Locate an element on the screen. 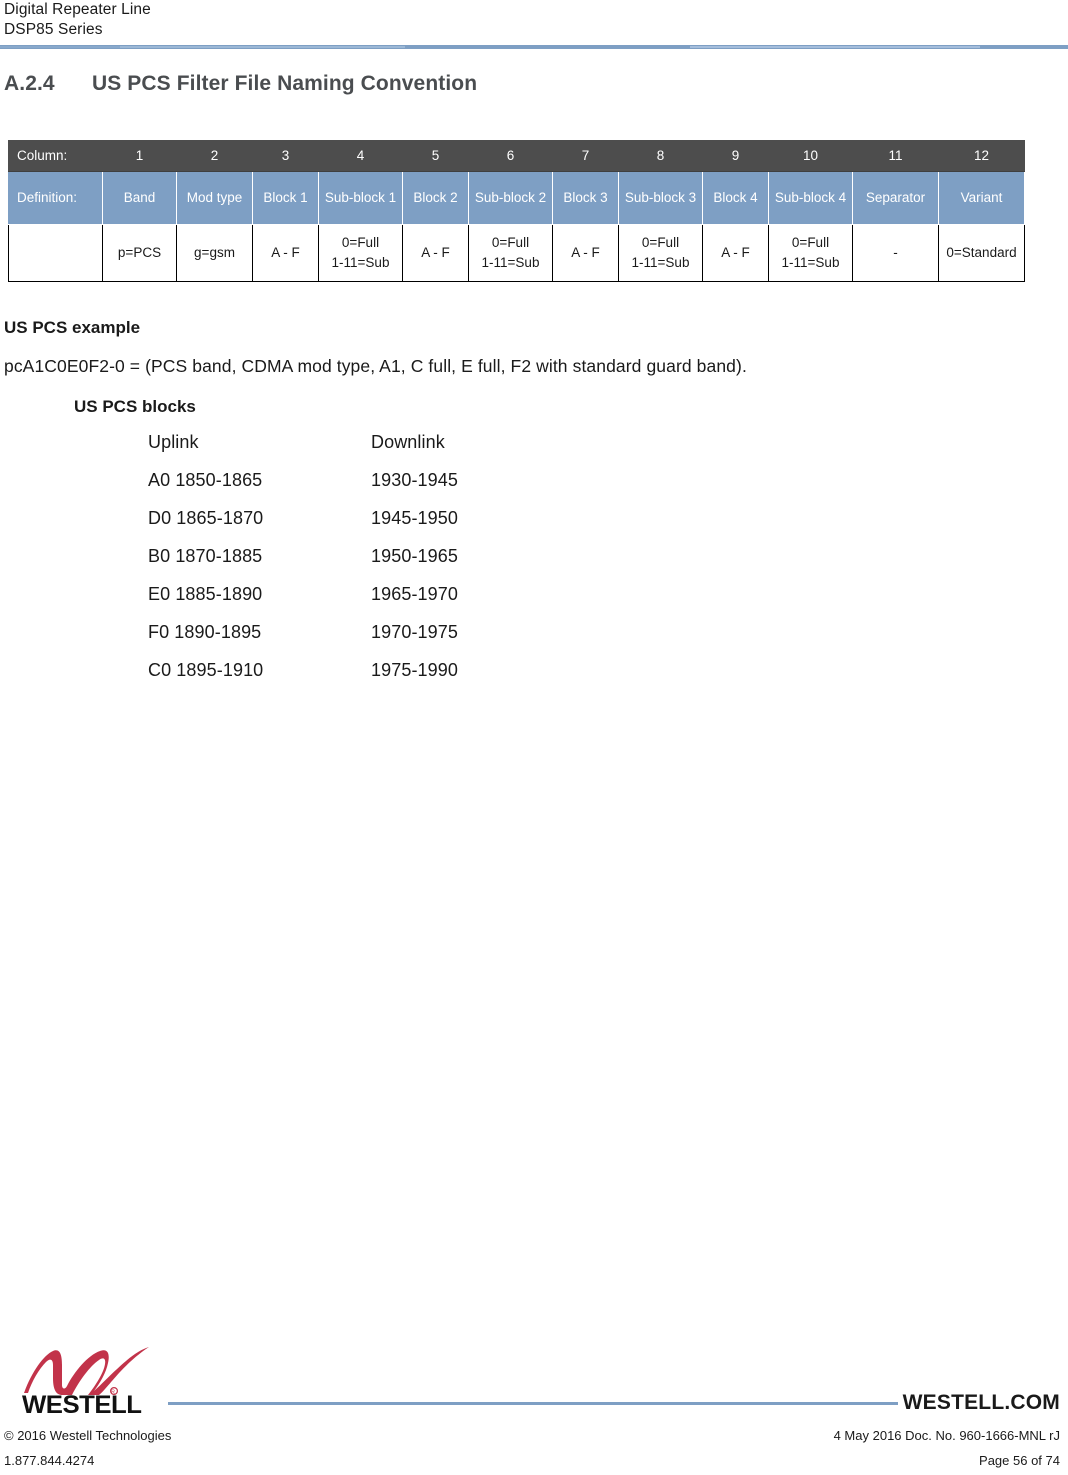 Image resolution: width=1068 pixels, height=1475 pixels. blocks-header-row: Uplink Downlink is located at coordinates (359, 451).